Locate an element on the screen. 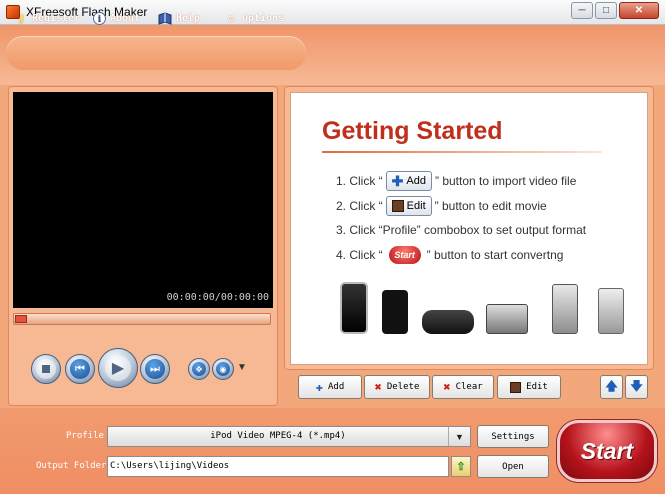  add-button: ✚ Add is located at coordinates (330, 387).